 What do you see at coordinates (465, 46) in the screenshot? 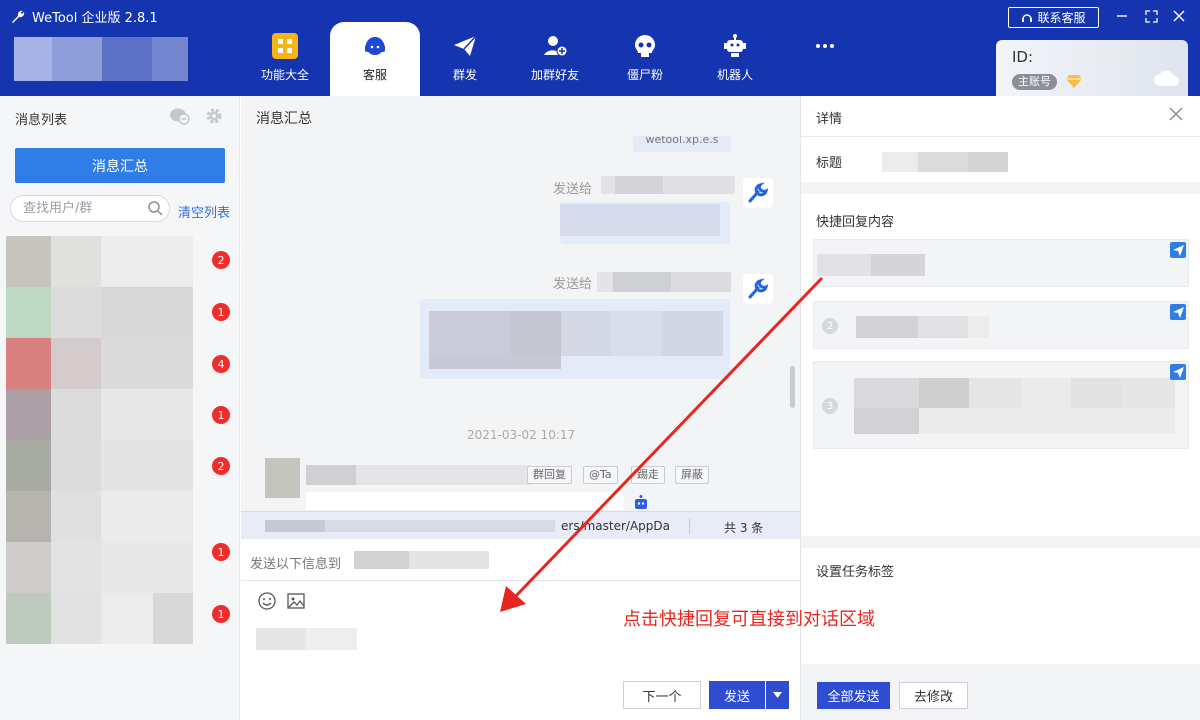
I see `paper-plane-icon` at bounding box center [465, 46].